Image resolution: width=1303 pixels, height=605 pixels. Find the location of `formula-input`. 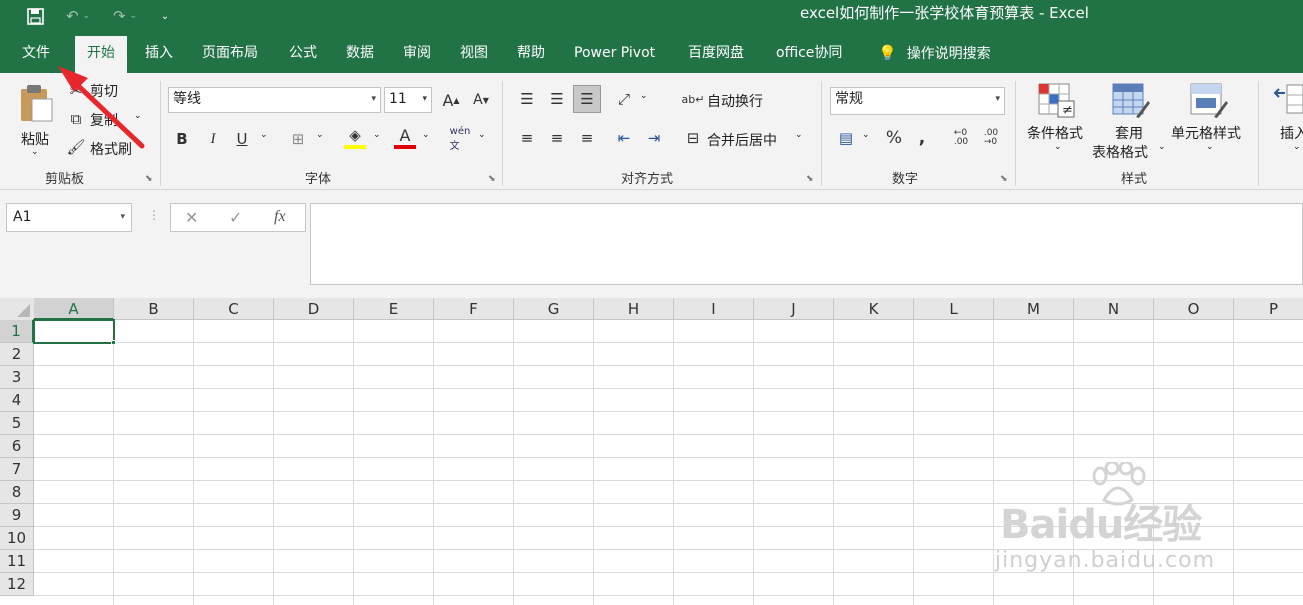

formula-input is located at coordinates (806, 244).